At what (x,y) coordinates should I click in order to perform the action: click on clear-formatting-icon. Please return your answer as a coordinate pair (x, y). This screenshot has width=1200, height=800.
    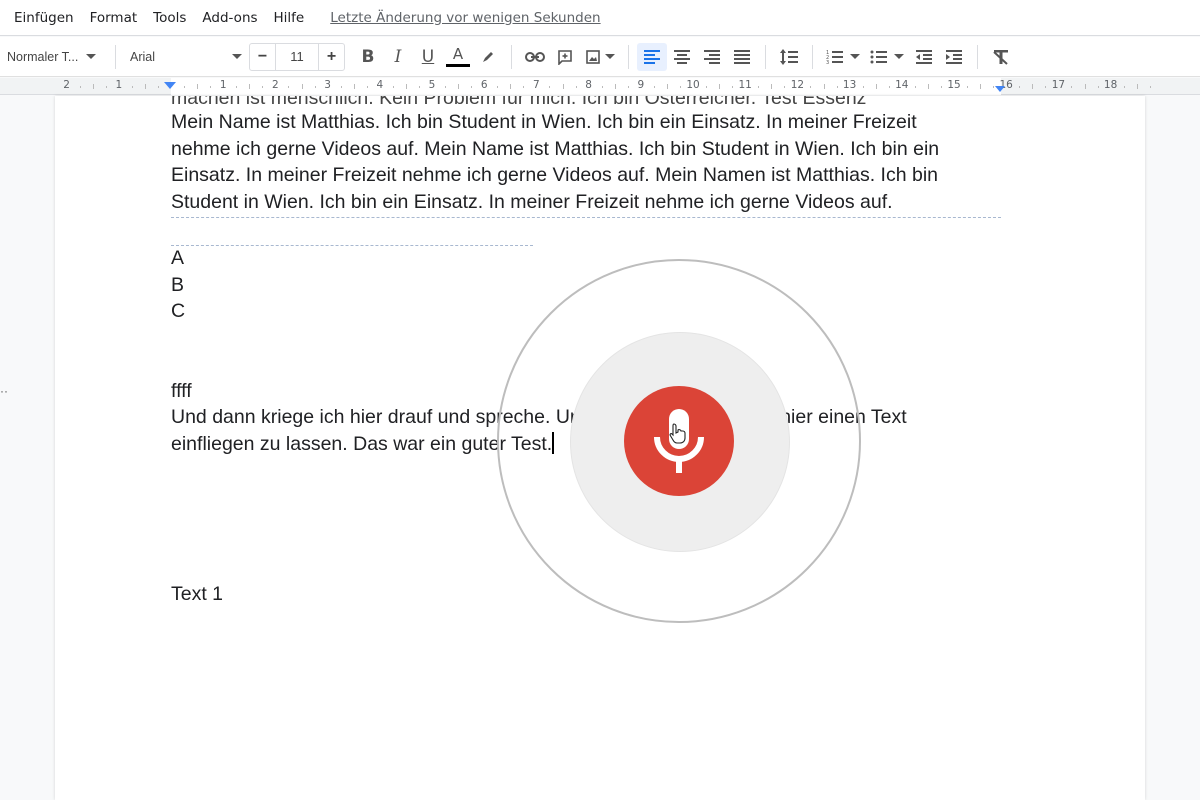
    Looking at the image, I should click on (1000, 57).